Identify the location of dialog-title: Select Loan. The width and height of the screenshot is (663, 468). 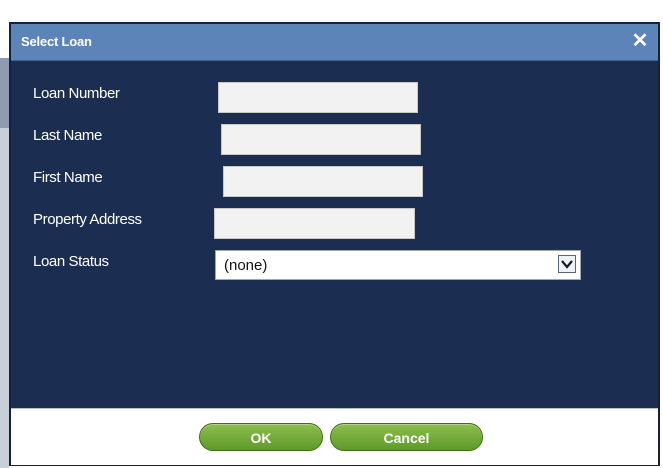
(56, 41).